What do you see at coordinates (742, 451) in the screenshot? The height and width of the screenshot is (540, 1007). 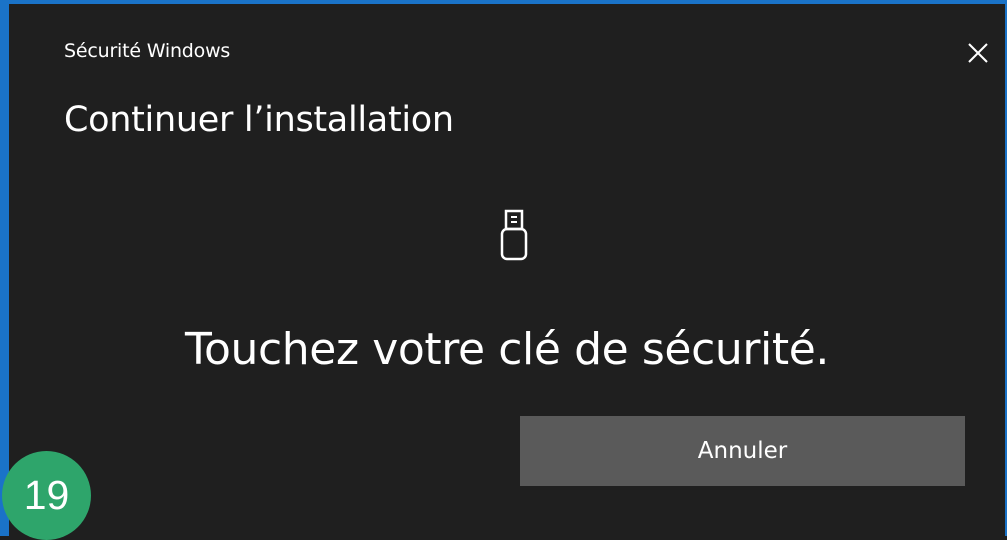 I see `cancel-button: Annuler` at bounding box center [742, 451].